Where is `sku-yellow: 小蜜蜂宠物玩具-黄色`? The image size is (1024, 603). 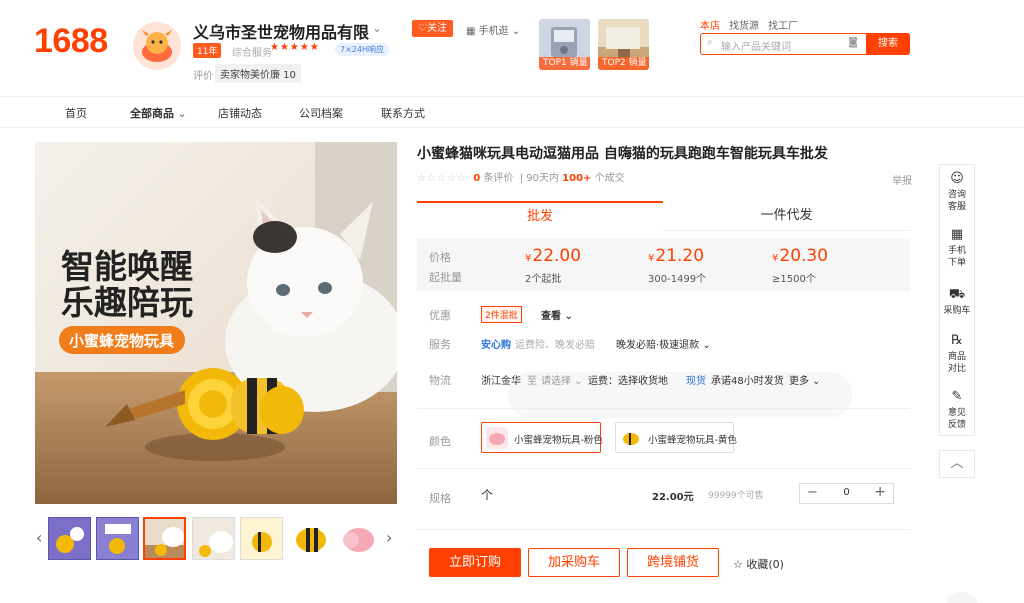
sku-yellow: 小蜜蜂宠物玩具-黄色 is located at coordinates (676, 437).